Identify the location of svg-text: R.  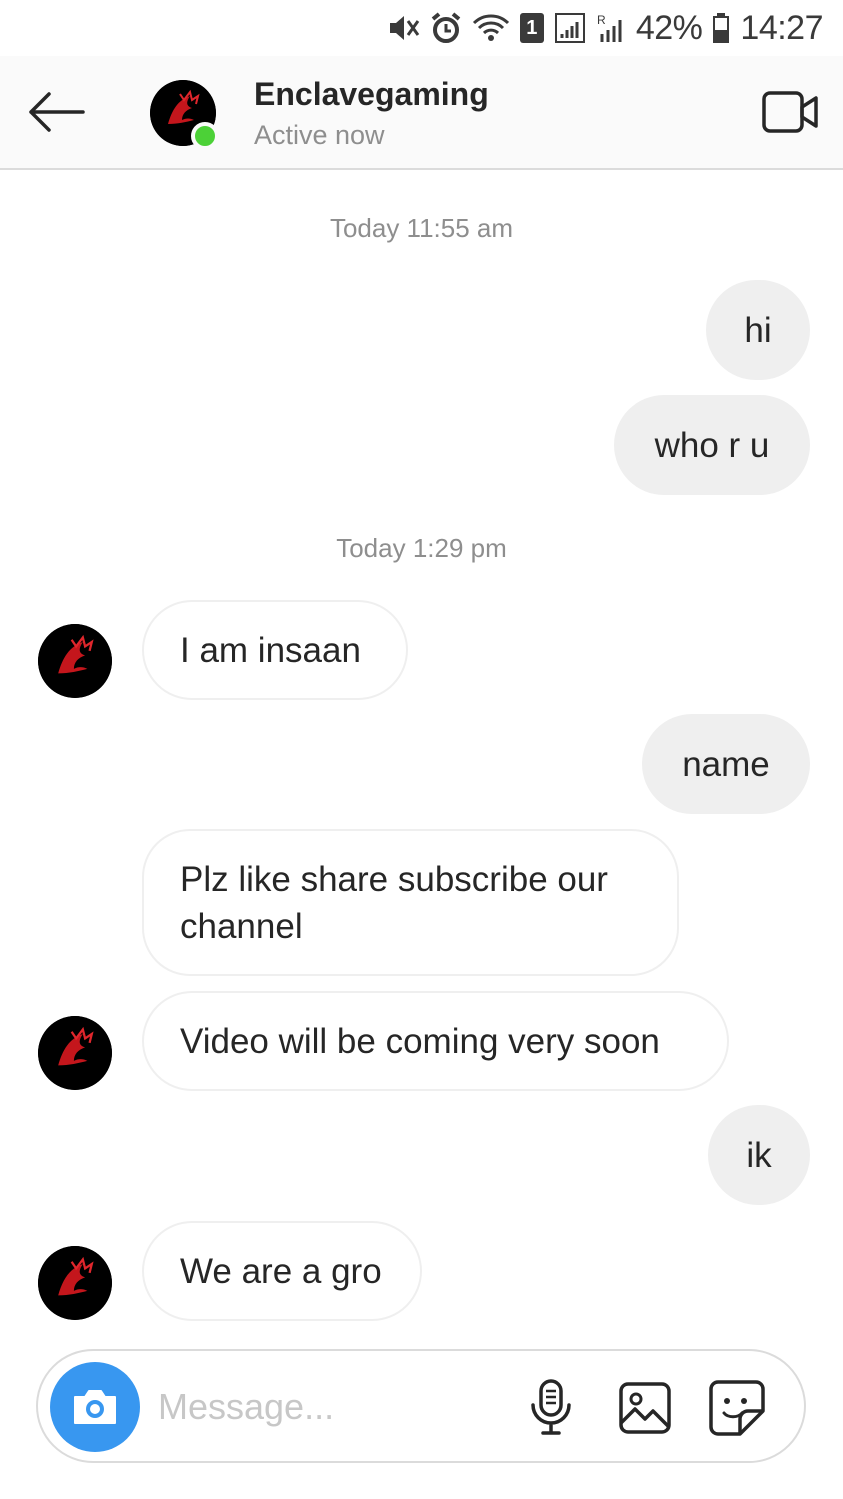
(601, 20).